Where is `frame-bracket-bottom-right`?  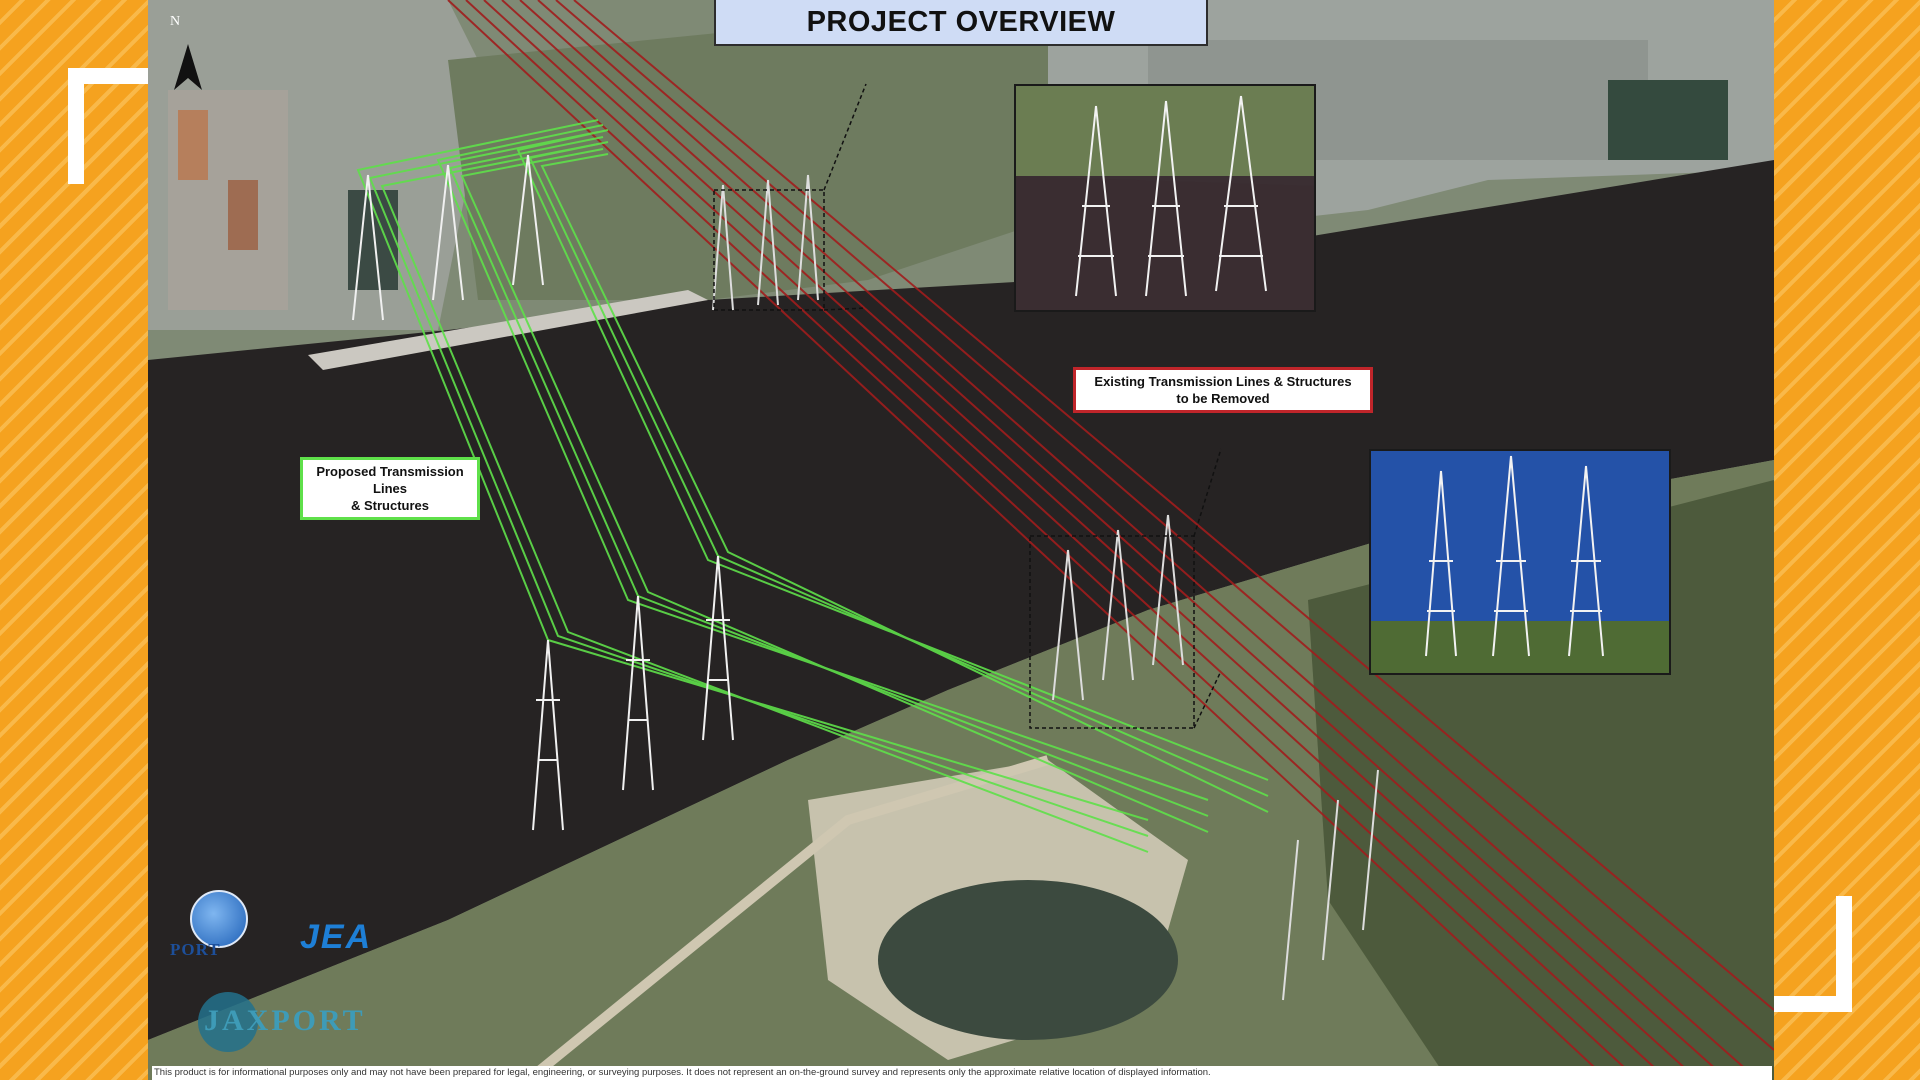 frame-bracket-bottom-right is located at coordinates (1809, 954).